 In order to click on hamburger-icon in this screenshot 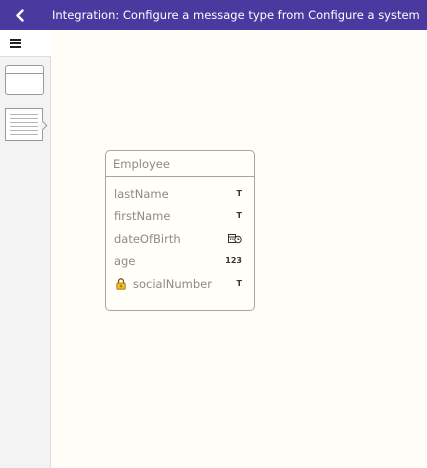, I will do `click(15, 43)`.